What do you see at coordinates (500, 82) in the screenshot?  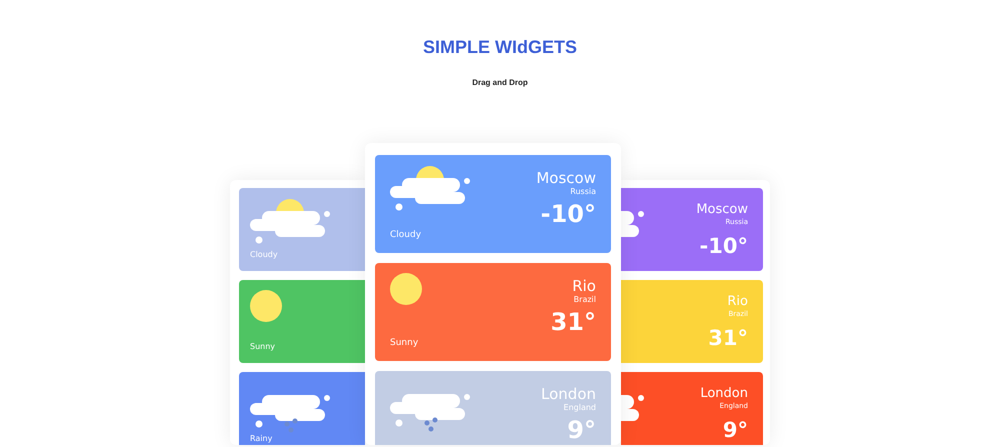 I see `page-subtitle: Drag and Drop` at bounding box center [500, 82].